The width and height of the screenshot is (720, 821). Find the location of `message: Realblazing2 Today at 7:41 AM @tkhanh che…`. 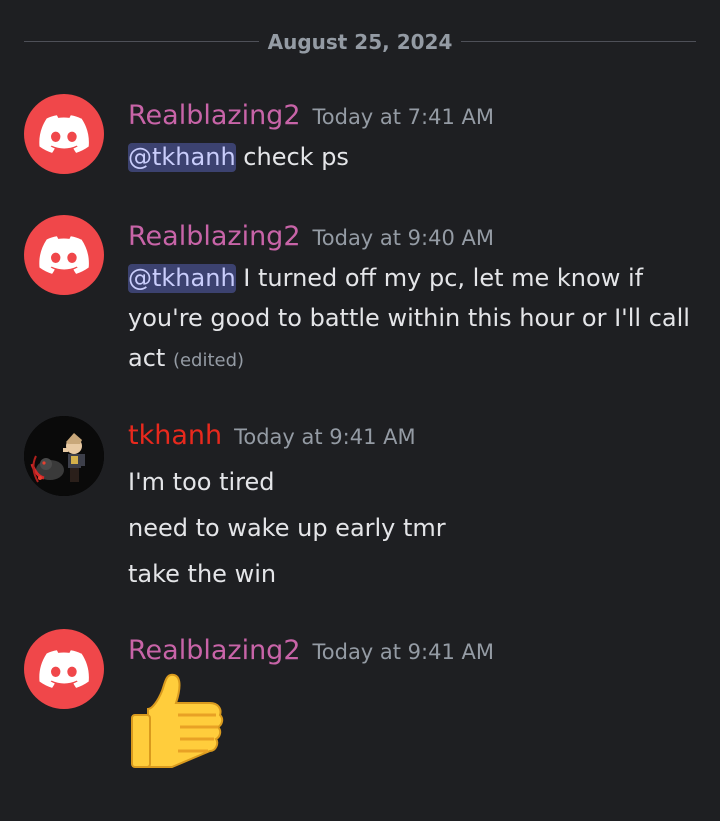

message: Realblazing2 Today at 7:41 AM @tkhanh che… is located at coordinates (367, 134).